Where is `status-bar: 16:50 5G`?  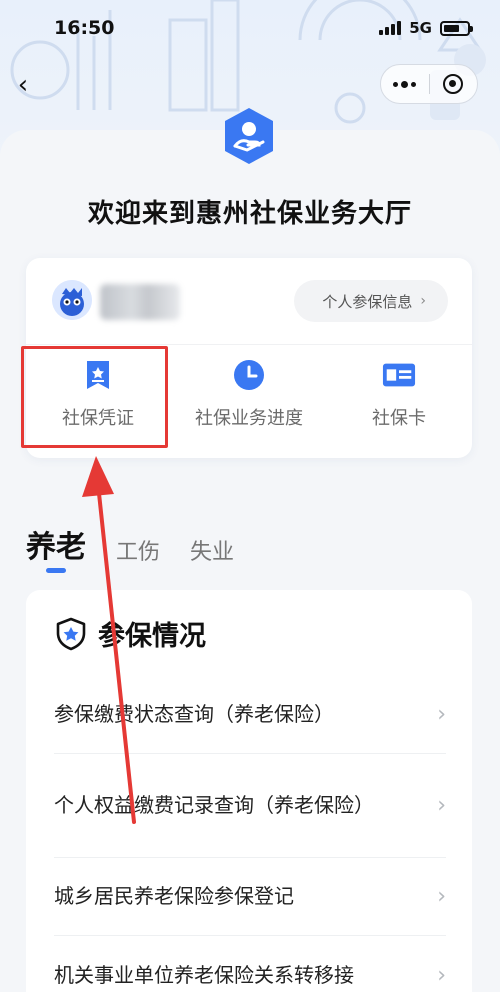
status-bar: 16:50 5G is located at coordinates (250, 28).